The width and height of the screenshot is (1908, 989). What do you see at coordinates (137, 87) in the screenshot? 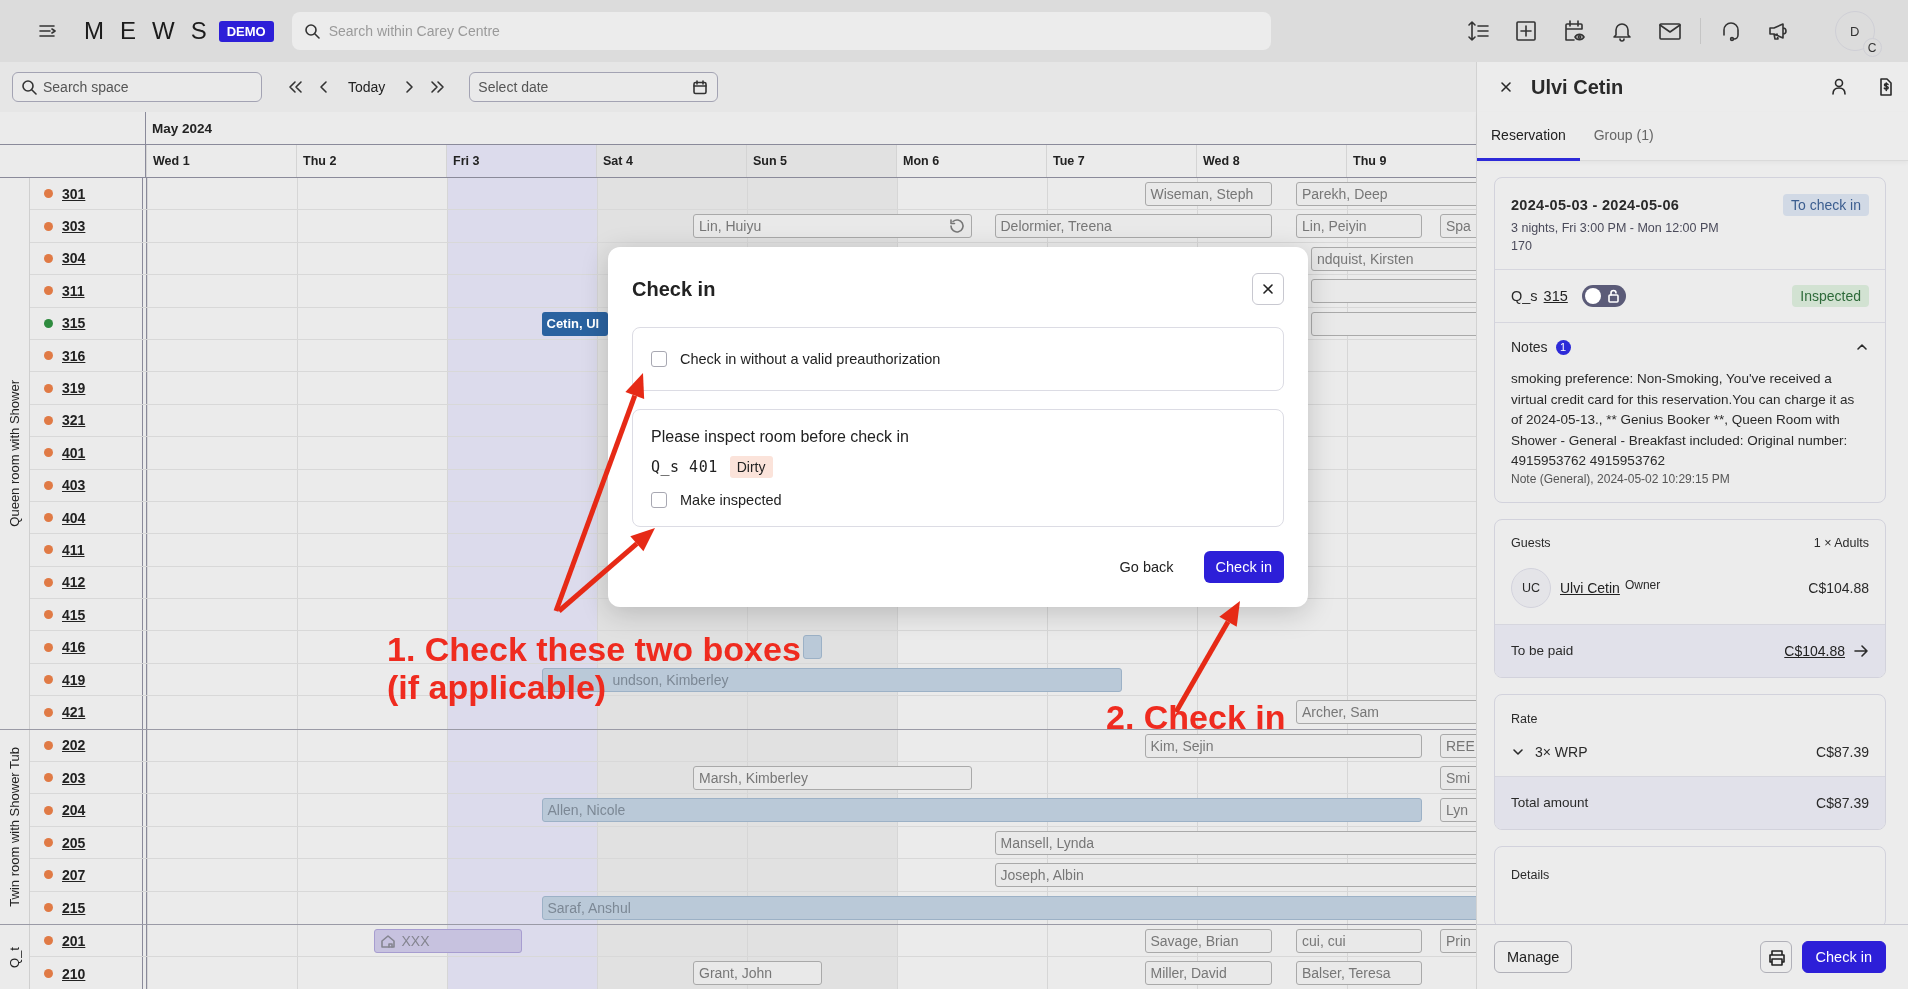
I see `search-field: Search space` at bounding box center [137, 87].